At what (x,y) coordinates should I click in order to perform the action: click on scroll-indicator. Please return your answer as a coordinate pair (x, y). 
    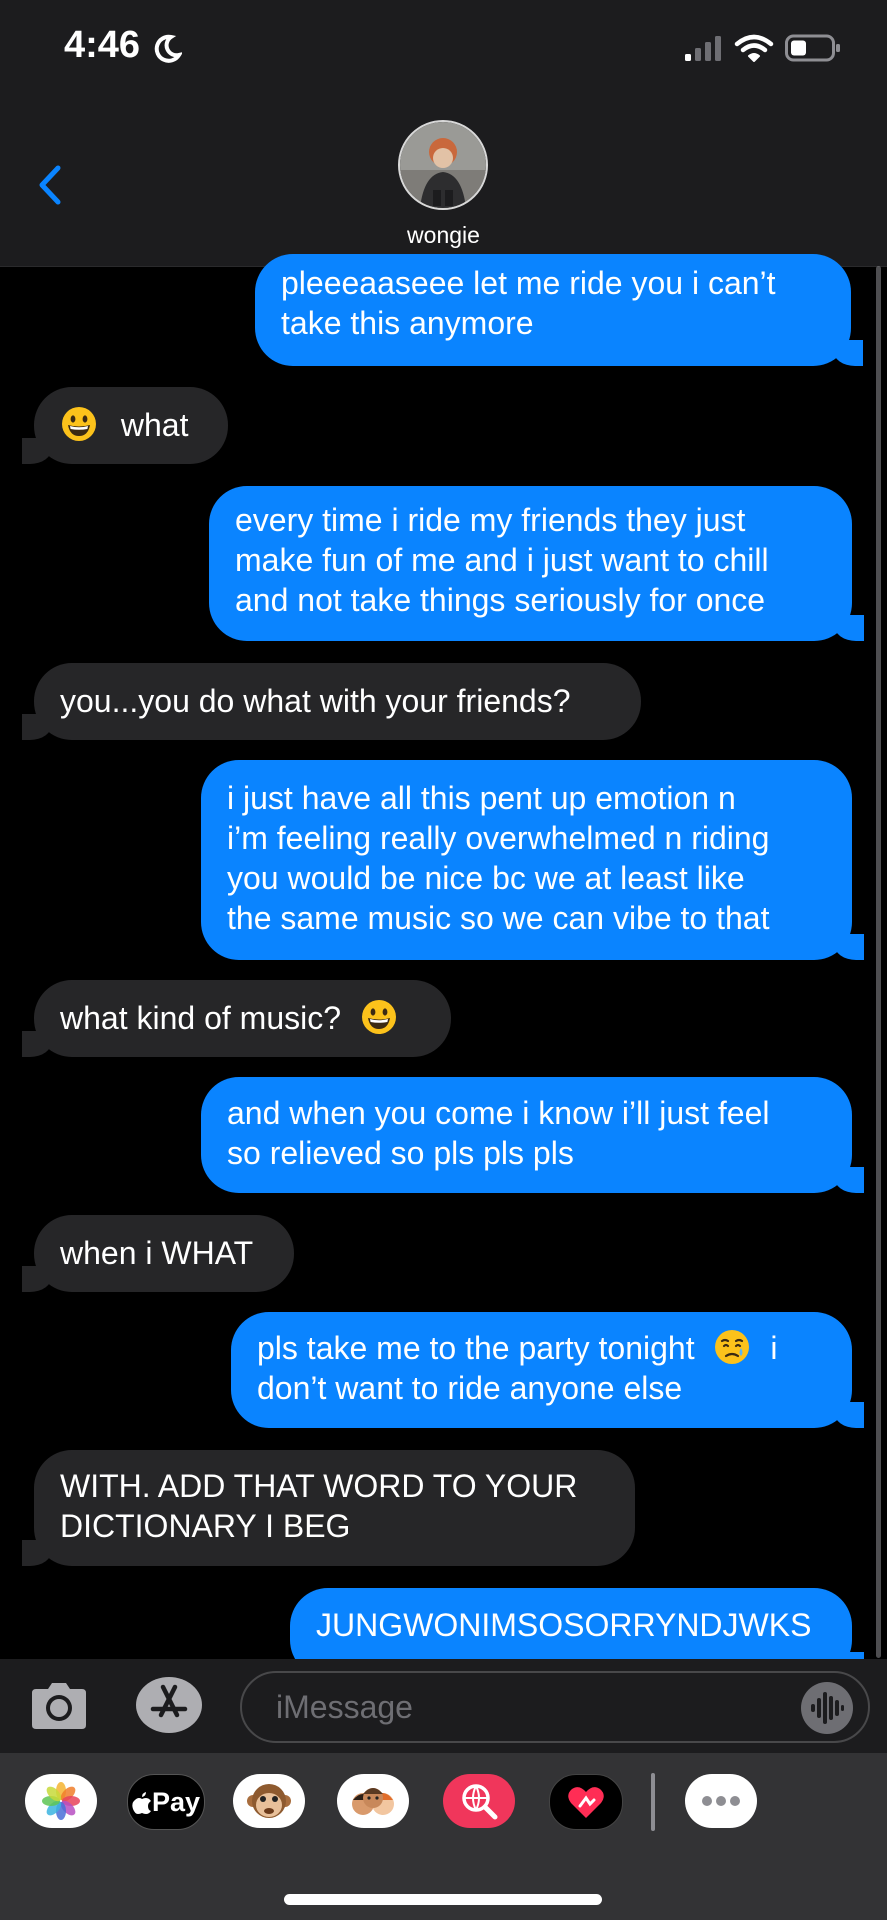
    Looking at the image, I should click on (878, 962).